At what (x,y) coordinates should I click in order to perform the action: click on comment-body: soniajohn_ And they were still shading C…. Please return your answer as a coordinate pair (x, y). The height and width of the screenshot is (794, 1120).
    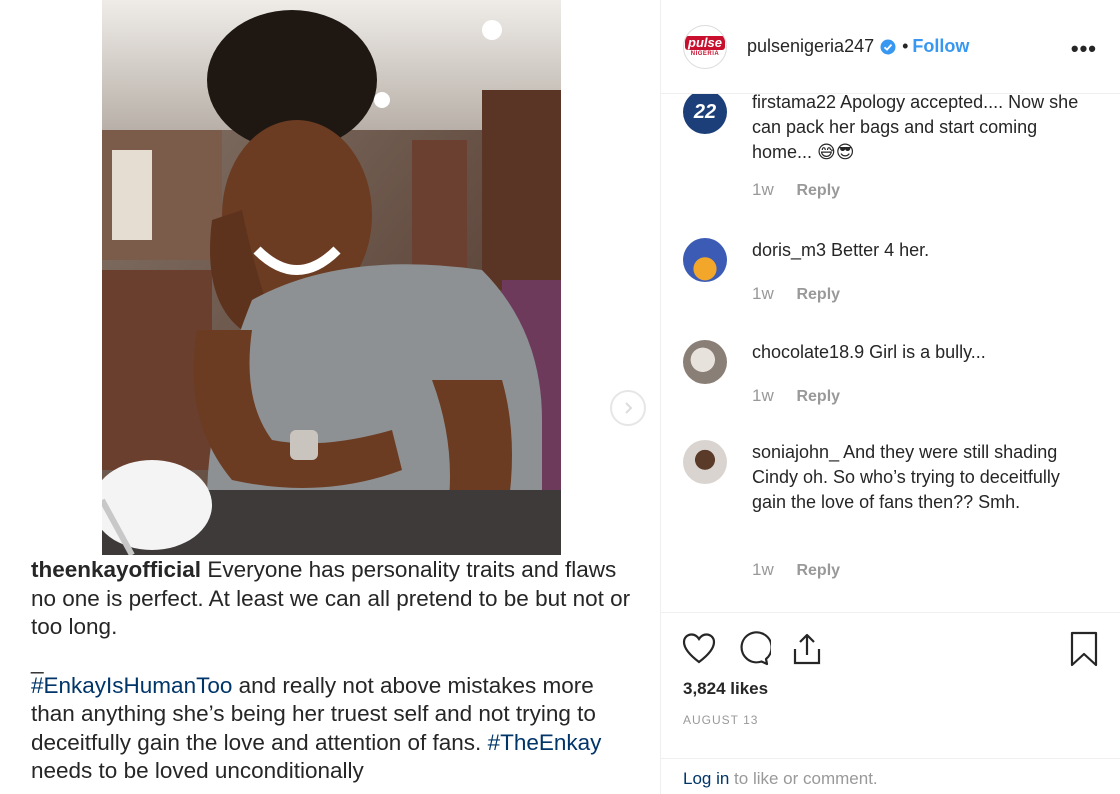
    Looking at the image, I should click on (922, 477).